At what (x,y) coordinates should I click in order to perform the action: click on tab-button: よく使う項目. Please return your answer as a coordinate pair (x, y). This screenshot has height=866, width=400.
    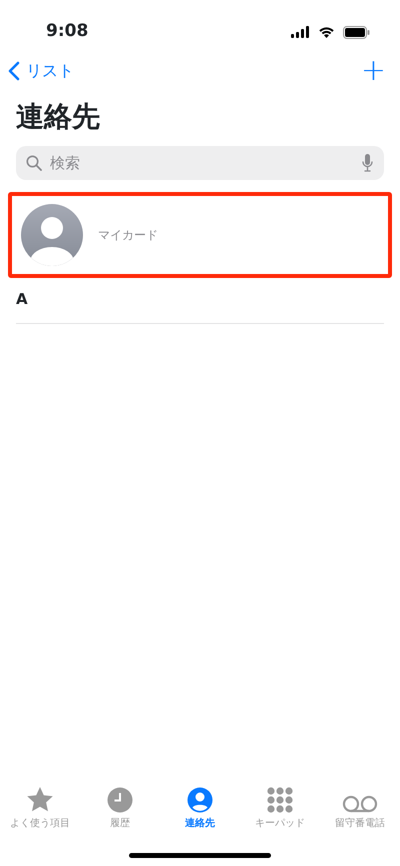
    Looking at the image, I should click on (40, 807).